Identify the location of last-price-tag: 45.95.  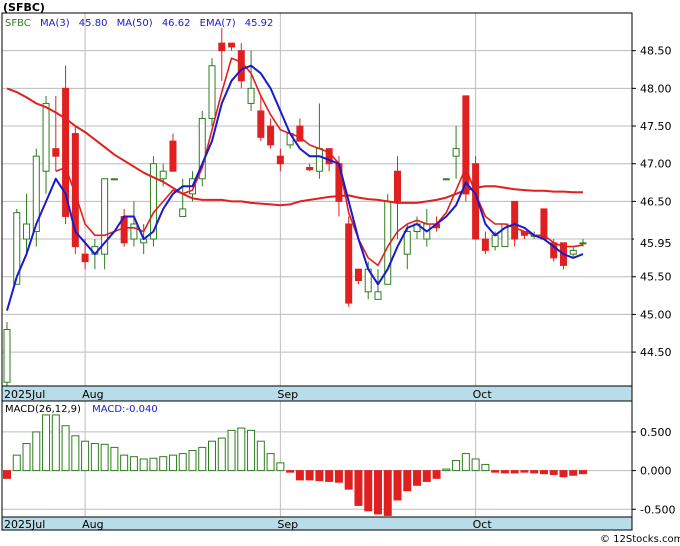
(655, 242).